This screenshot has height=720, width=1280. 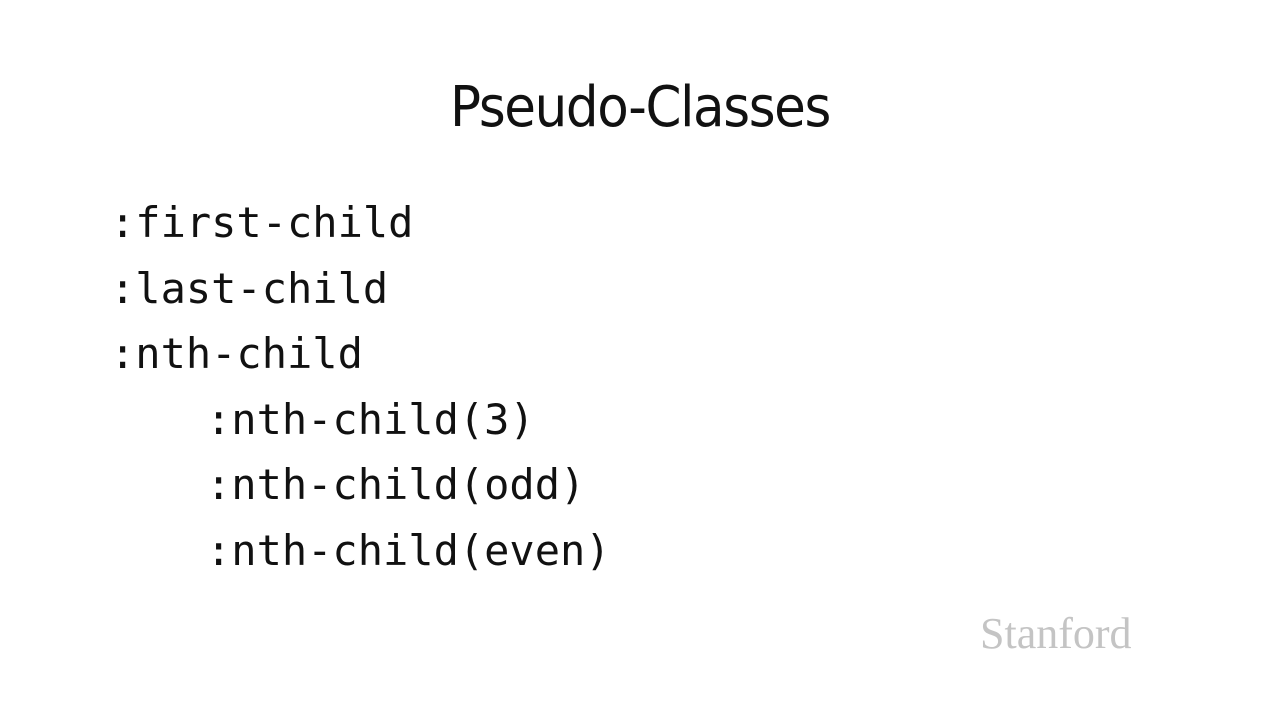 What do you see at coordinates (408, 550) in the screenshot?
I see `list-item-indented: :nth-child(even)` at bounding box center [408, 550].